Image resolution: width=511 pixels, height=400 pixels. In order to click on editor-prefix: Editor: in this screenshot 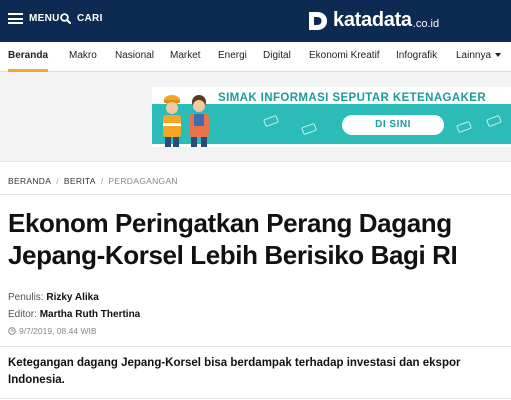, I will do `click(24, 314)`.